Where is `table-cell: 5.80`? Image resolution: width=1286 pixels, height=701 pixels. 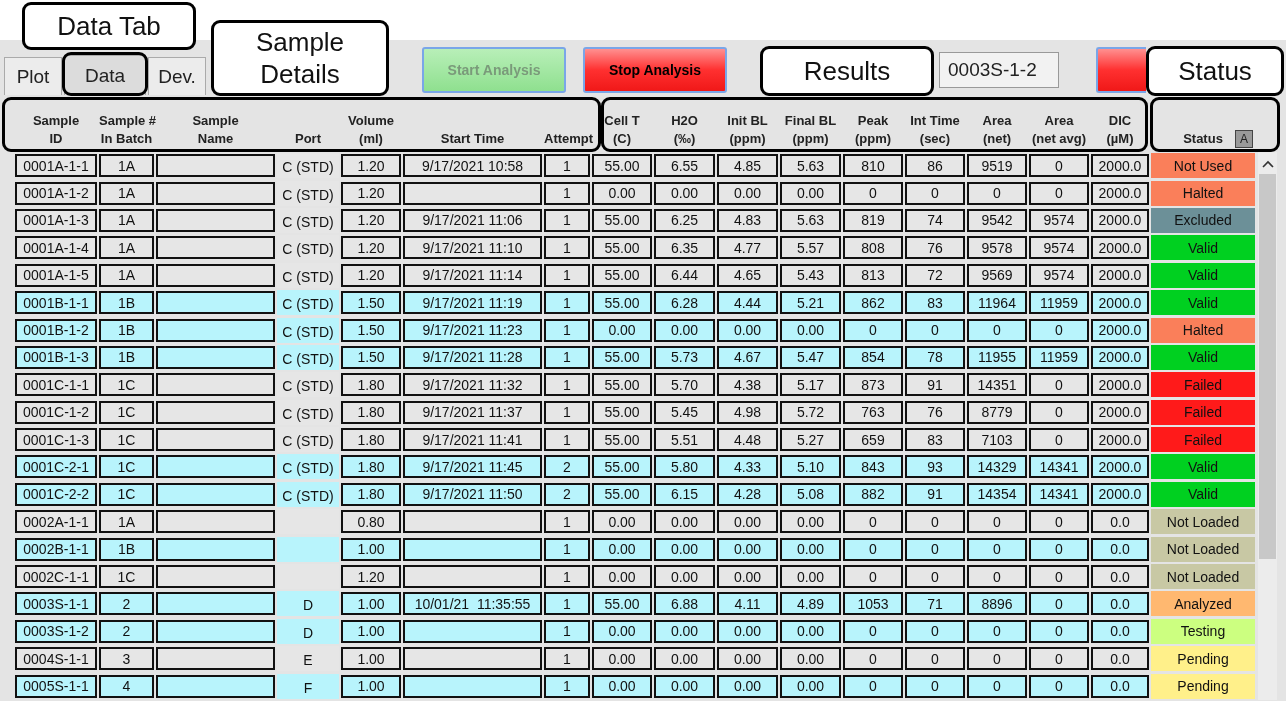
table-cell: 5.80 is located at coordinates (684, 467).